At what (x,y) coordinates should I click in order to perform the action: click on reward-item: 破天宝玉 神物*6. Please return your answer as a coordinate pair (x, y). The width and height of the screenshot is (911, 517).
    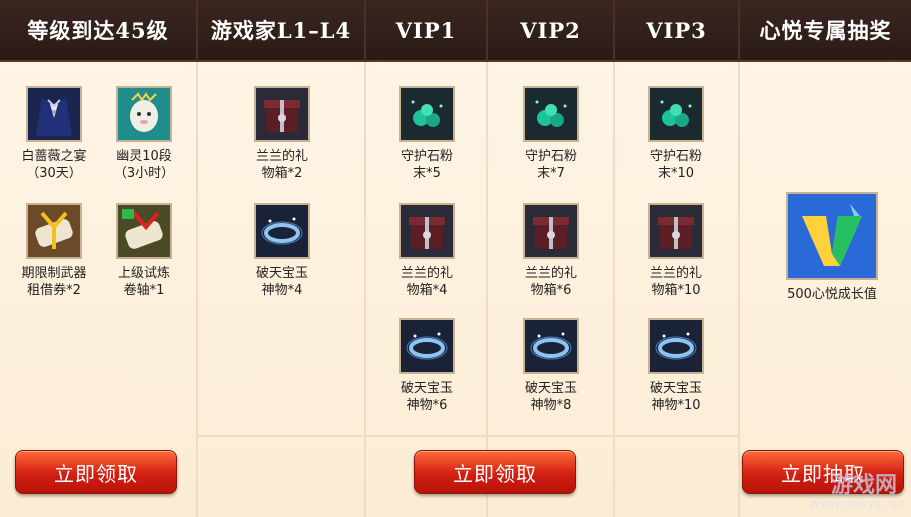
    Looking at the image, I should click on (427, 366).